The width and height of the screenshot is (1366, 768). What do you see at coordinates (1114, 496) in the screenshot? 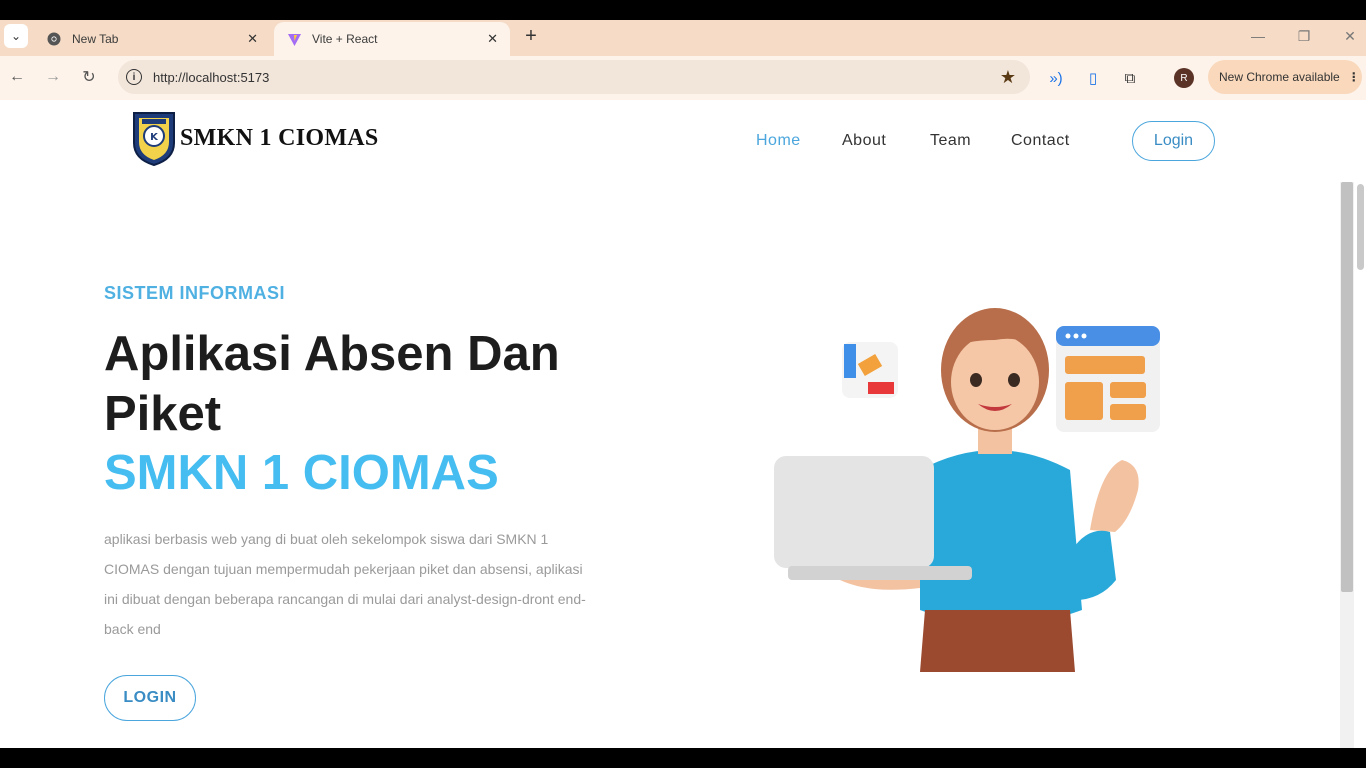
I see `figure-hand` at bounding box center [1114, 496].